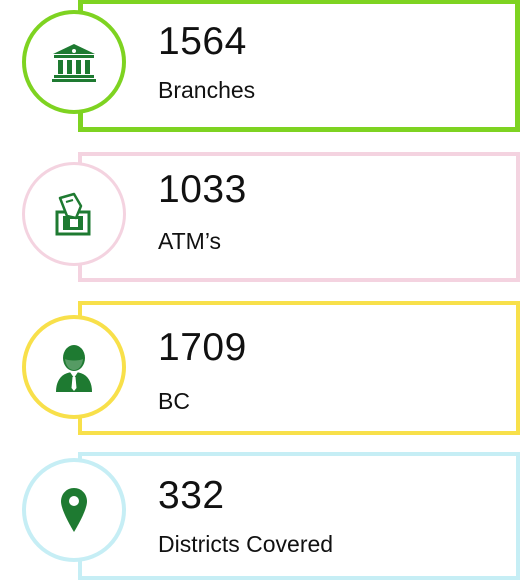 The image size is (524, 583). I want to click on stat-value: 1564, so click(202, 41).